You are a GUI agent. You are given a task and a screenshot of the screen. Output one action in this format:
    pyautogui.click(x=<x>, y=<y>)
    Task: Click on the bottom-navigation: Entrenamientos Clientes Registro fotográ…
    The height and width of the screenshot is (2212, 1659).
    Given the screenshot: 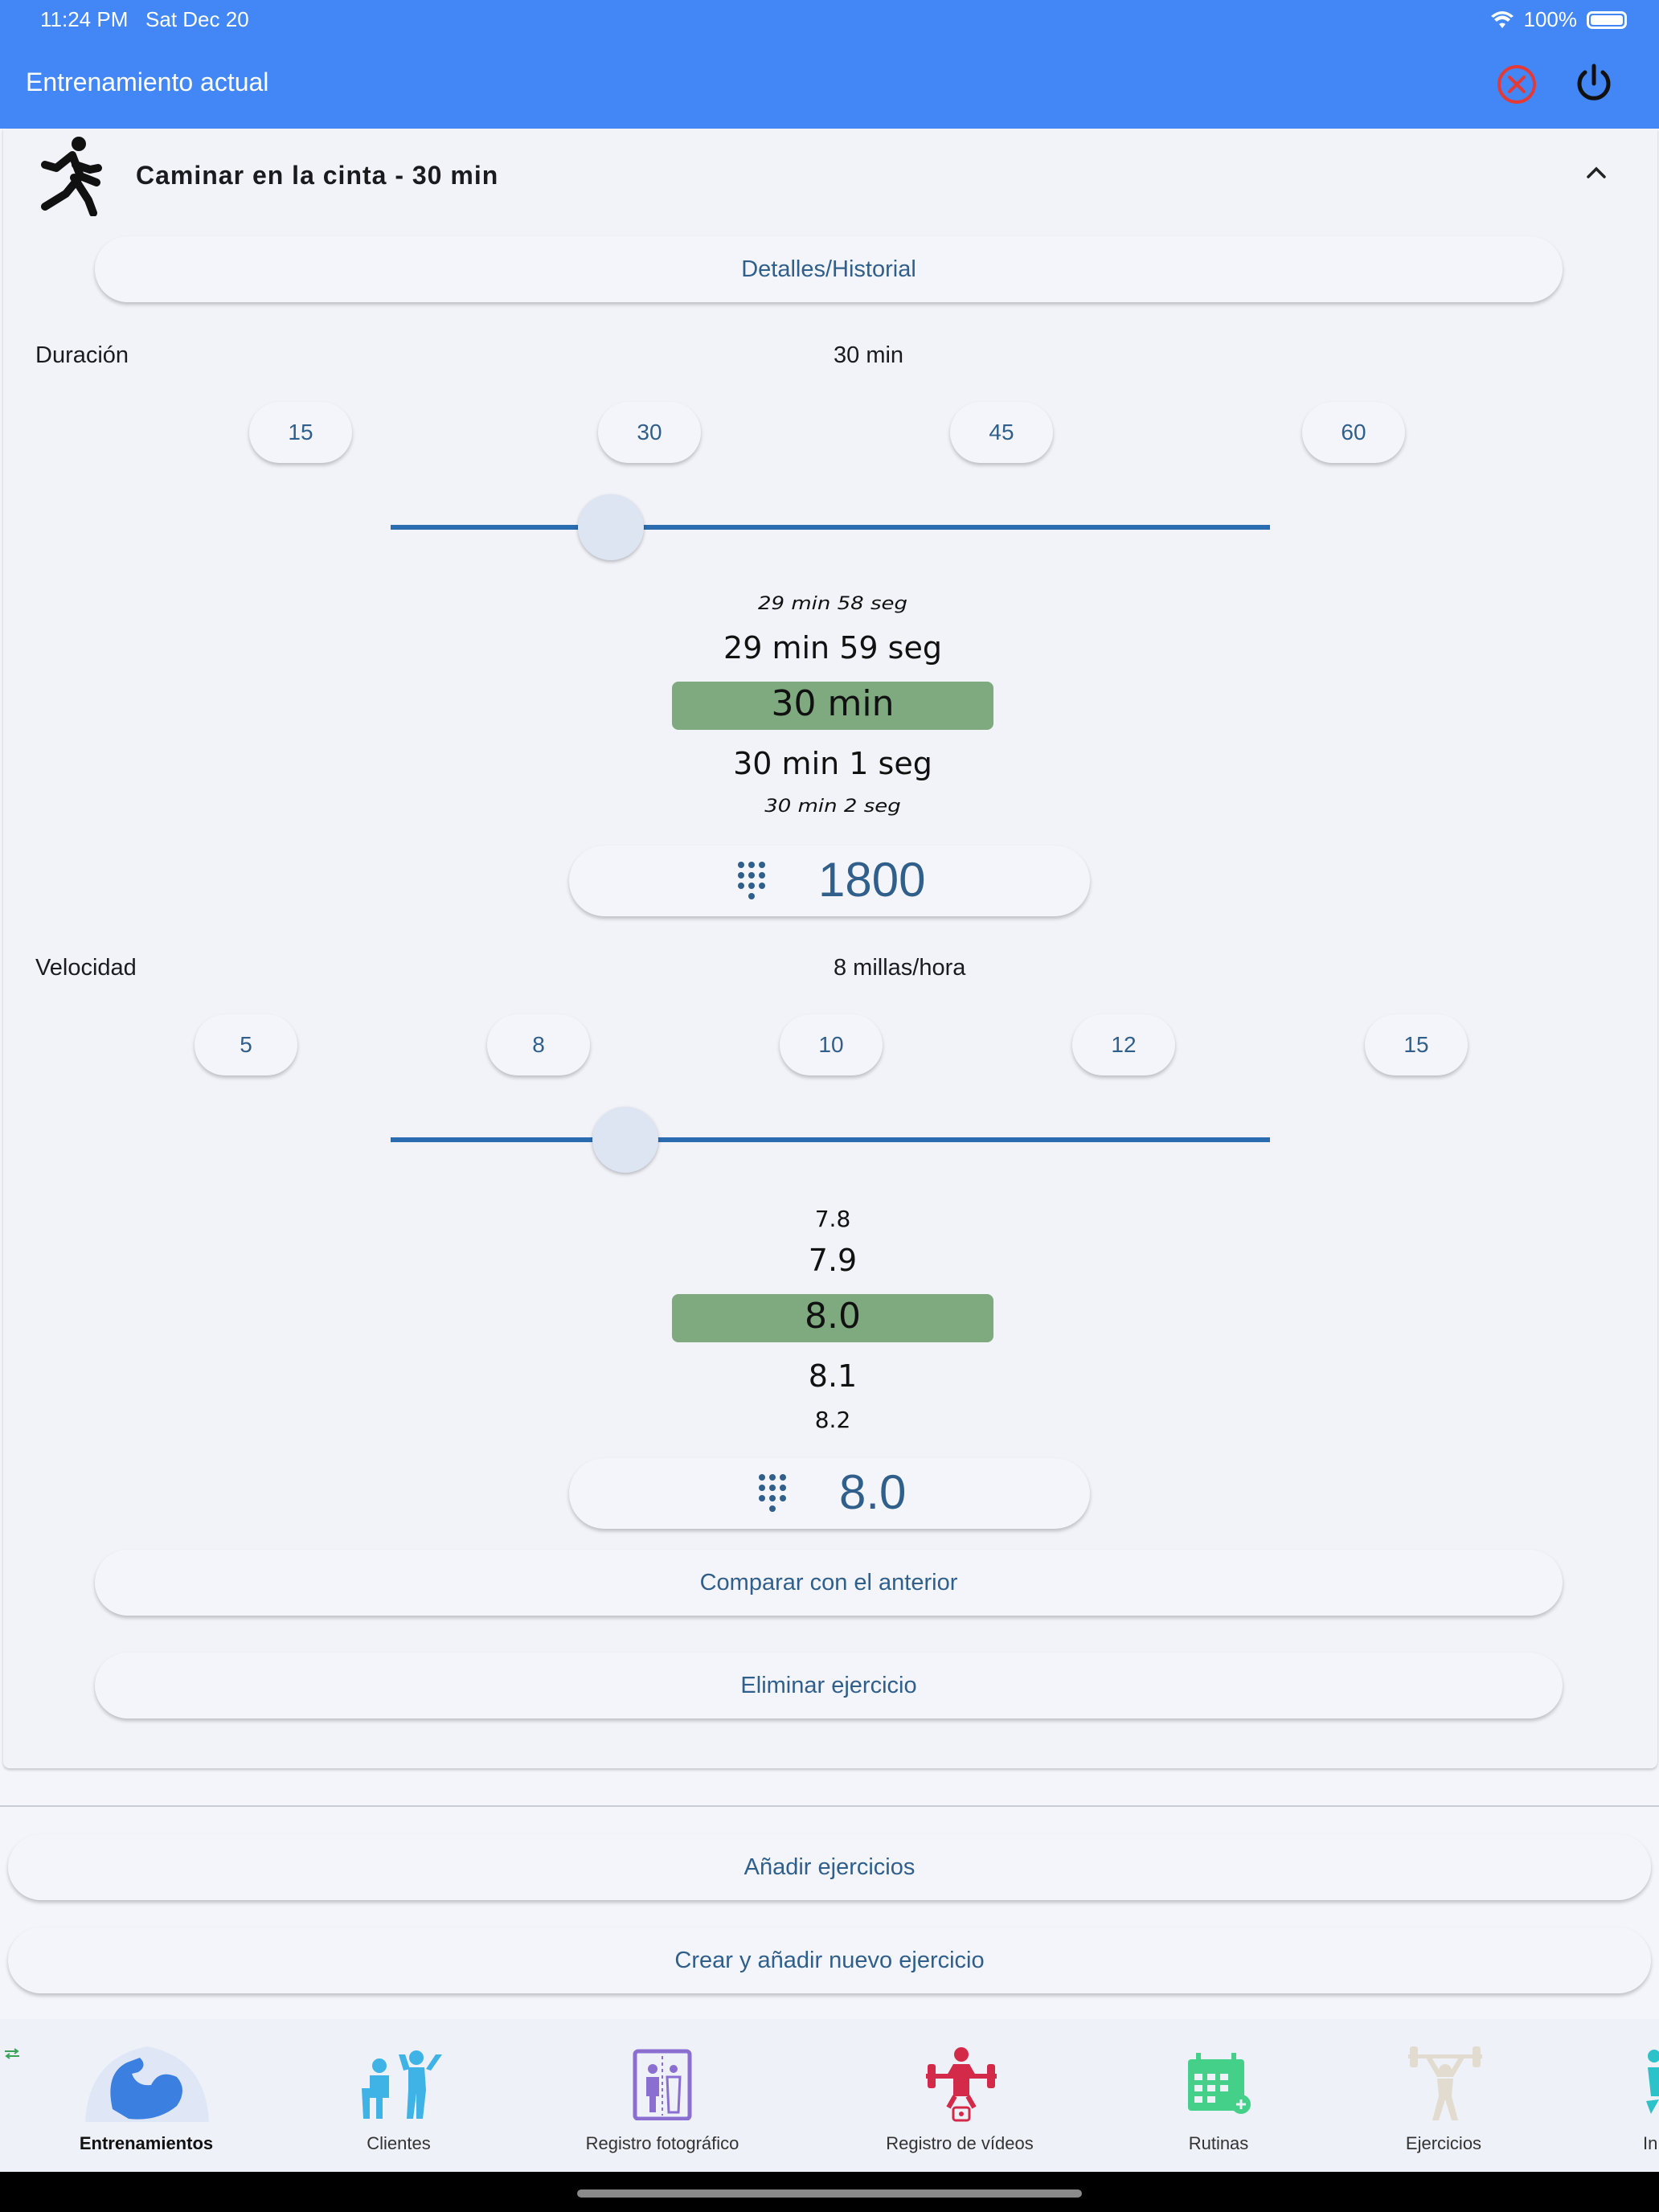 What is the action you would take?
    pyautogui.click(x=829, y=2099)
    